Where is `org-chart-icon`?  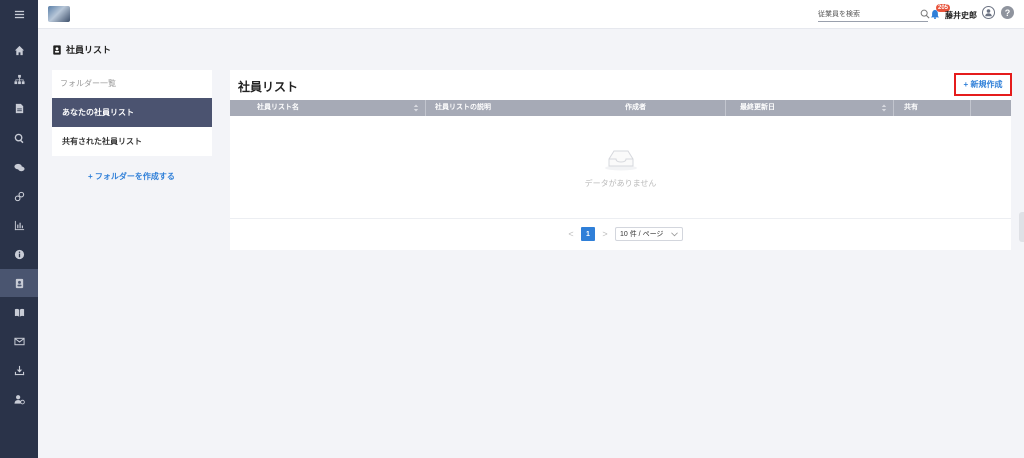
org-chart-icon is located at coordinates (19, 79).